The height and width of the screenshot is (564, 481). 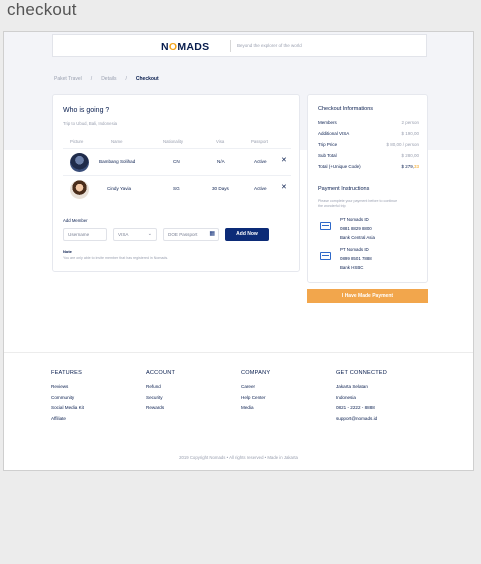 What do you see at coordinates (357, 237) in the screenshot?
I see `account-bank: Bank Central Asia` at bounding box center [357, 237].